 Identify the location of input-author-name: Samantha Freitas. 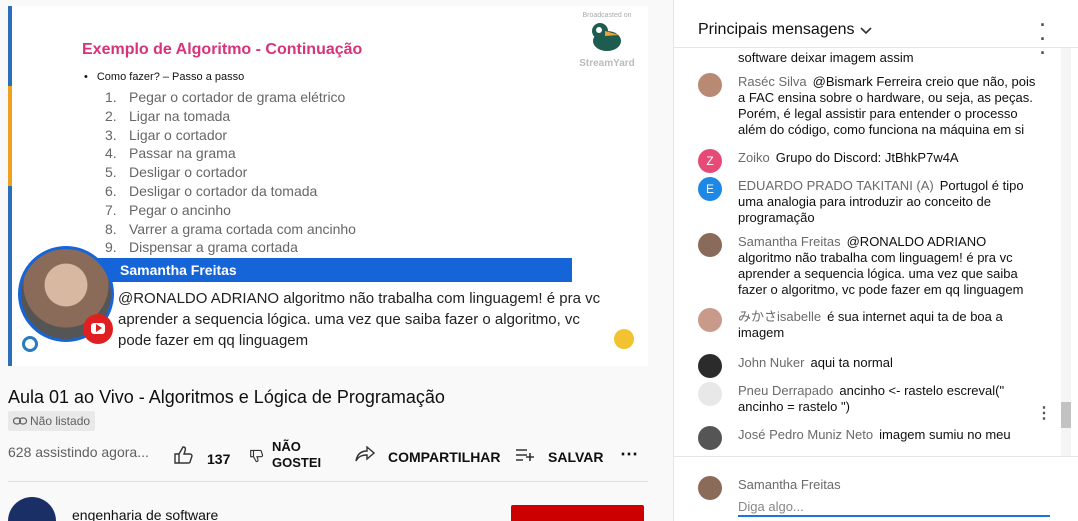
(789, 484).